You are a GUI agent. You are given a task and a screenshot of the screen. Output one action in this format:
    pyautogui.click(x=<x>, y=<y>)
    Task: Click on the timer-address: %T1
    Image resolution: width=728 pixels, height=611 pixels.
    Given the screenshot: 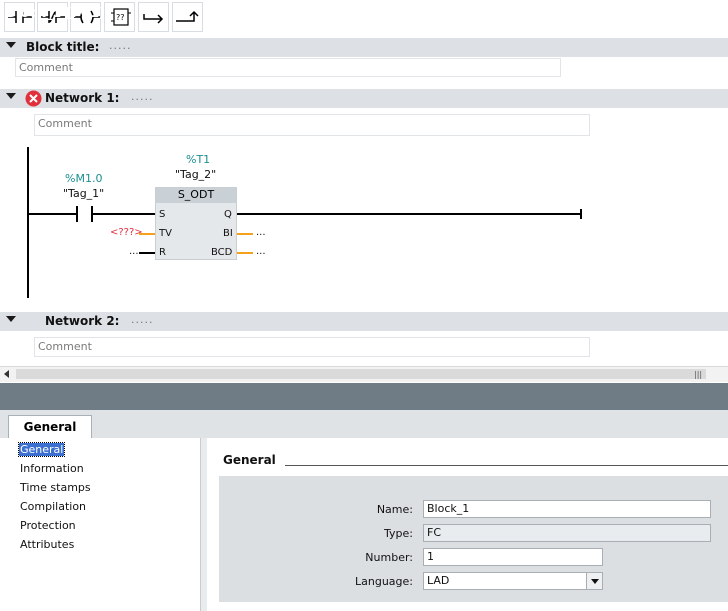 What is the action you would take?
    pyautogui.click(x=198, y=159)
    